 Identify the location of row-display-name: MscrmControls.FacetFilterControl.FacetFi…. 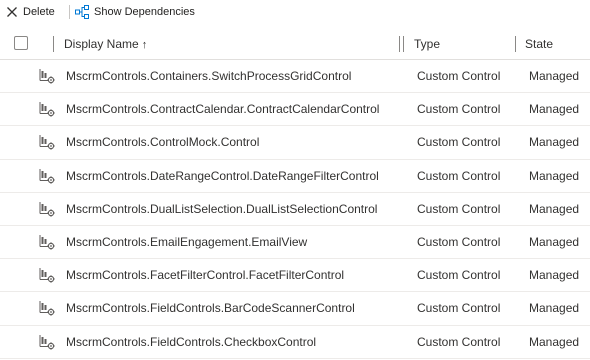
(205, 275).